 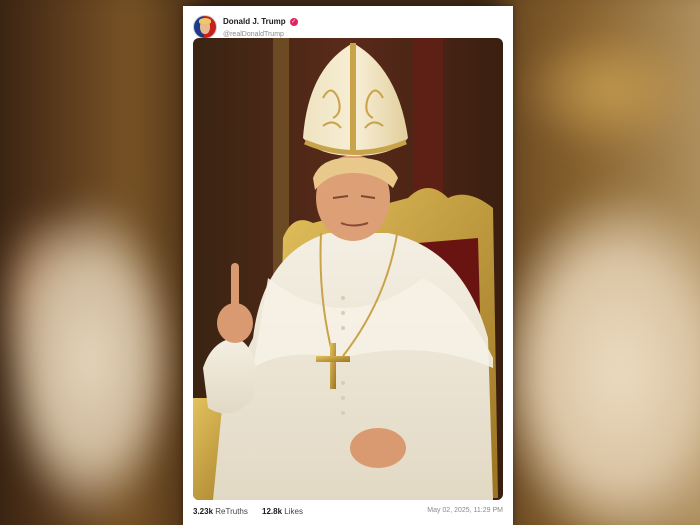 What do you see at coordinates (465, 510) in the screenshot?
I see `post-timestamp: May 02, 2025, 11:29 PM` at bounding box center [465, 510].